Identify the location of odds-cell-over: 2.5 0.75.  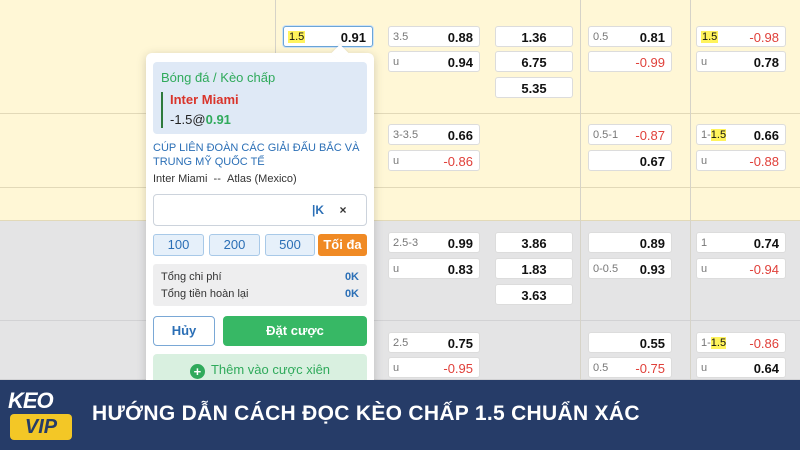
(434, 342).